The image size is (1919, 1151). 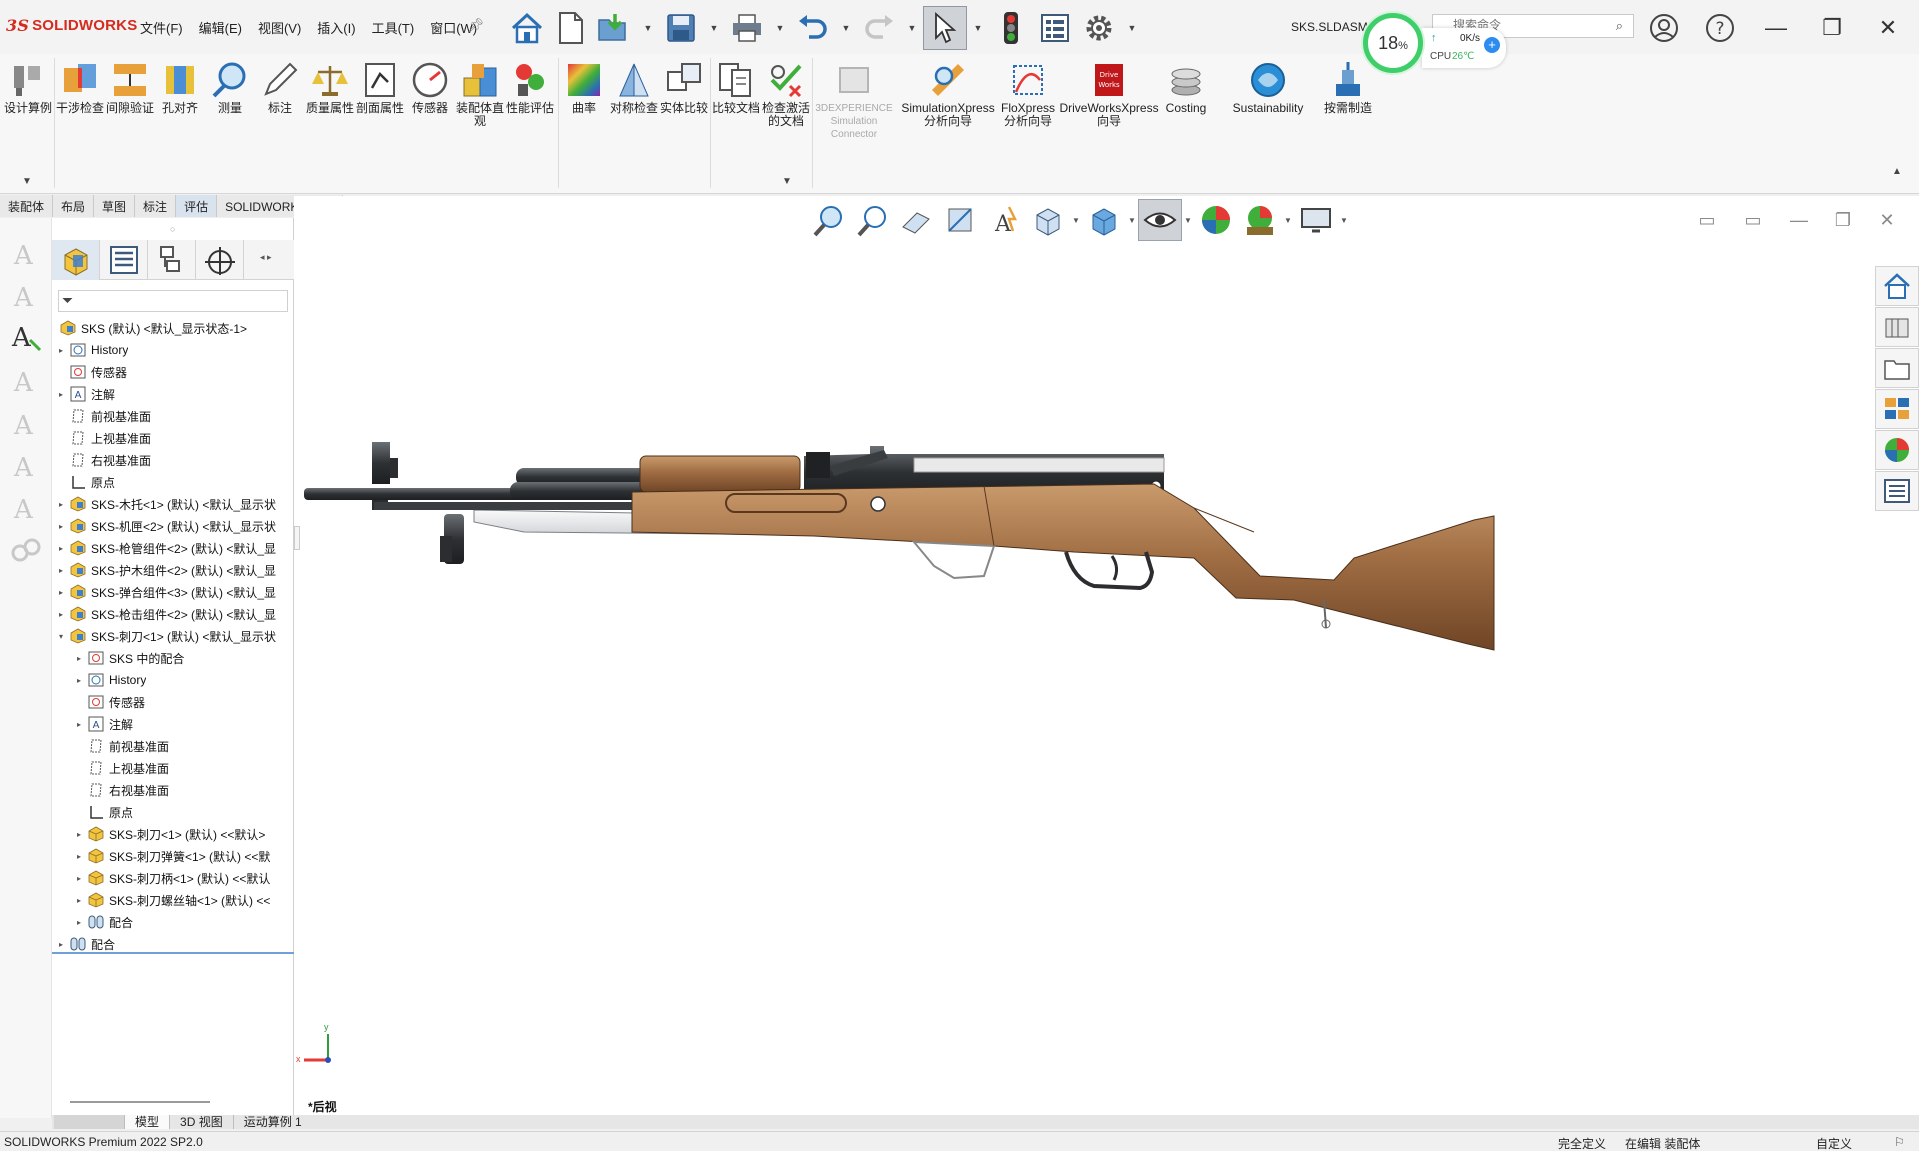 I want to click on tree-node: ▸ 配合, so click(x=173, y=922).